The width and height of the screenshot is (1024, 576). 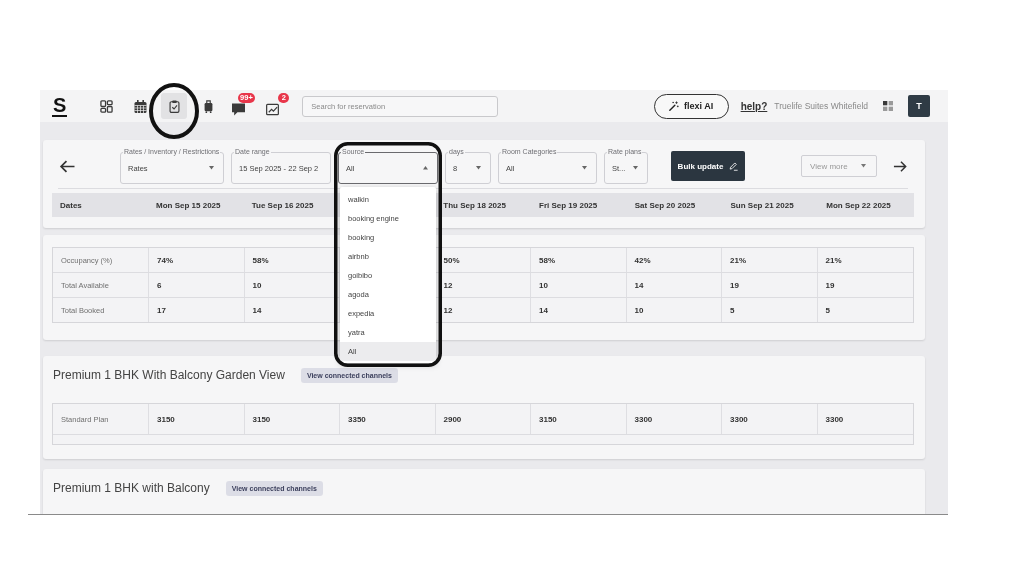 I want to click on clipboard-check-icon, so click(x=174, y=106).